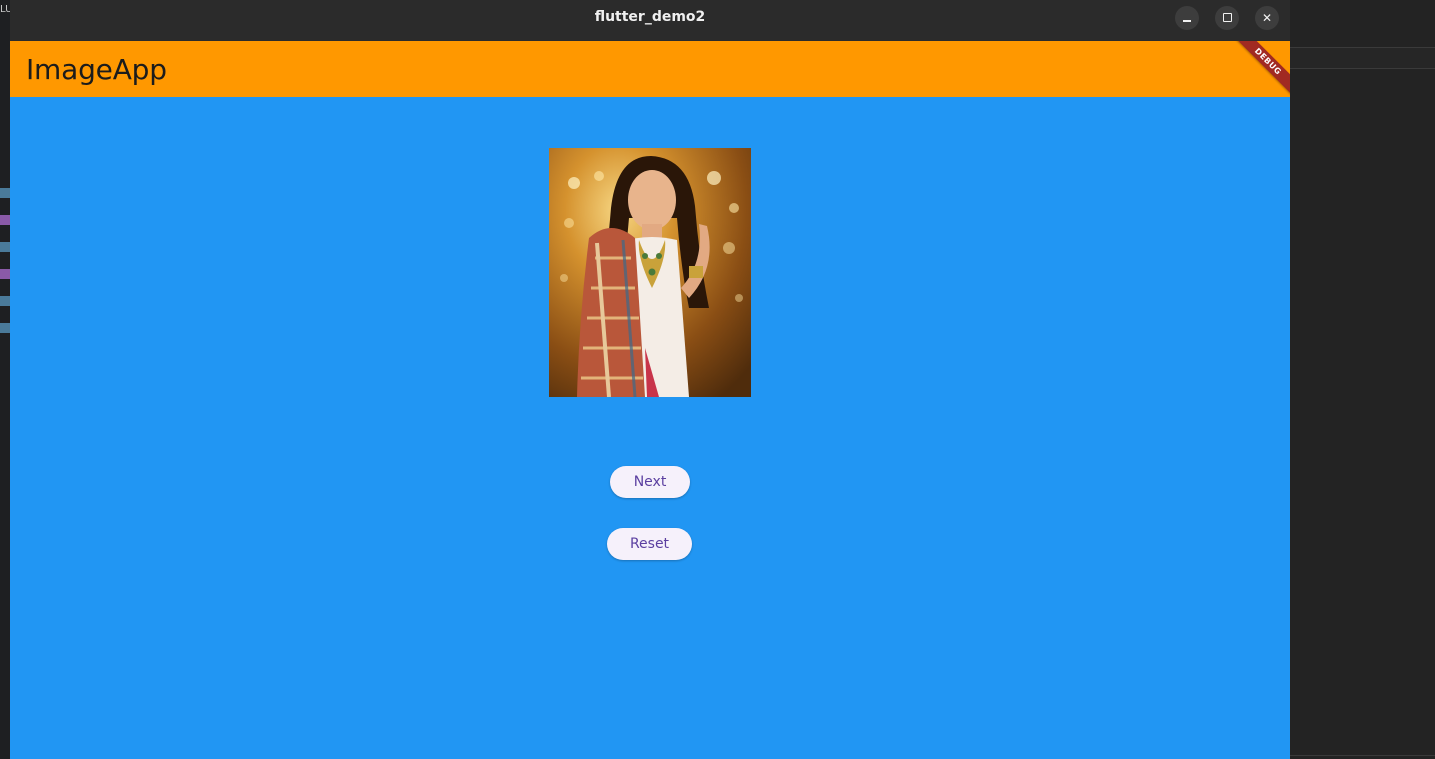 This screenshot has height=759, width=1435. I want to click on portrait-photo, so click(650, 272).